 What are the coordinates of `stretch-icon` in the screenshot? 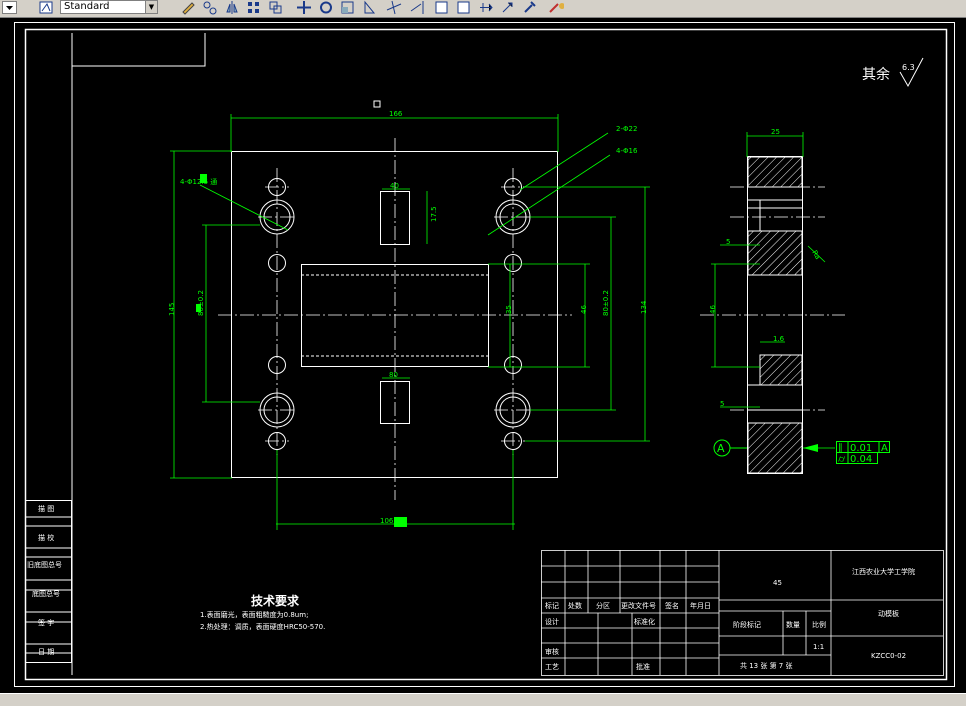 It's located at (370, 7).